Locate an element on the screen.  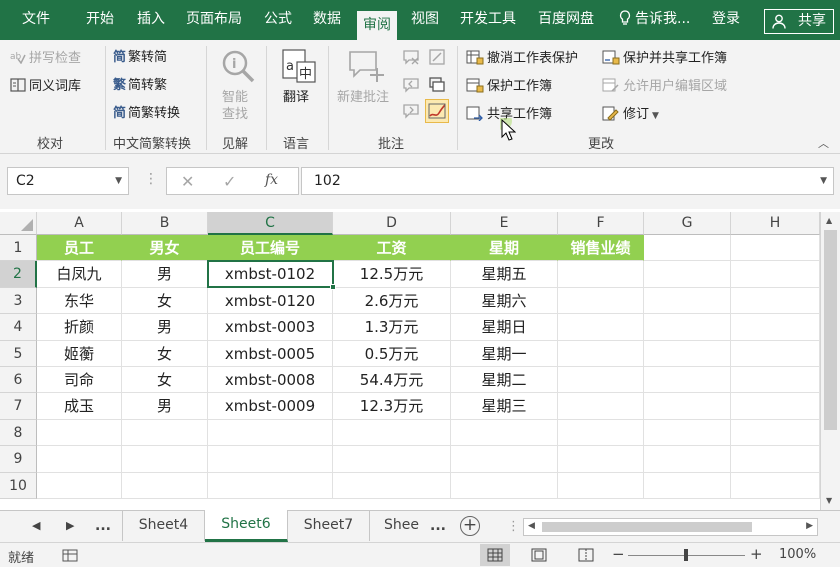
column-header-a: A is located at coordinates (79, 223).